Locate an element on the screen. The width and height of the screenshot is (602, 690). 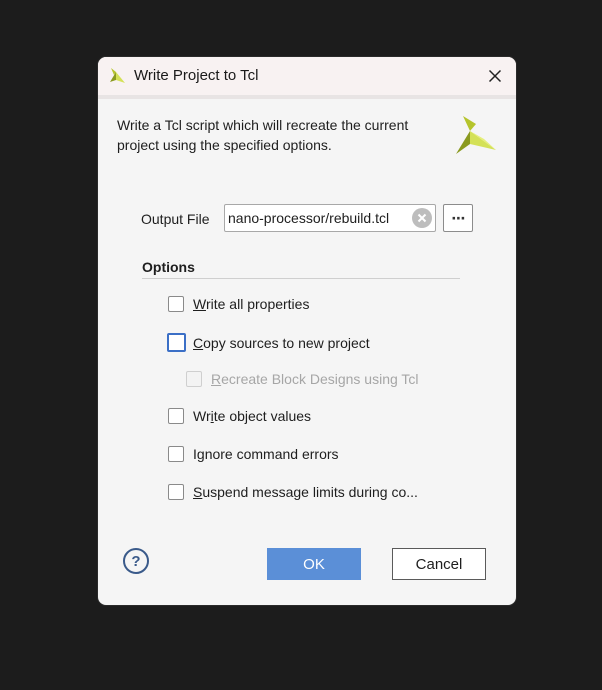
options-heading: Options is located at coordinates (168, 267).